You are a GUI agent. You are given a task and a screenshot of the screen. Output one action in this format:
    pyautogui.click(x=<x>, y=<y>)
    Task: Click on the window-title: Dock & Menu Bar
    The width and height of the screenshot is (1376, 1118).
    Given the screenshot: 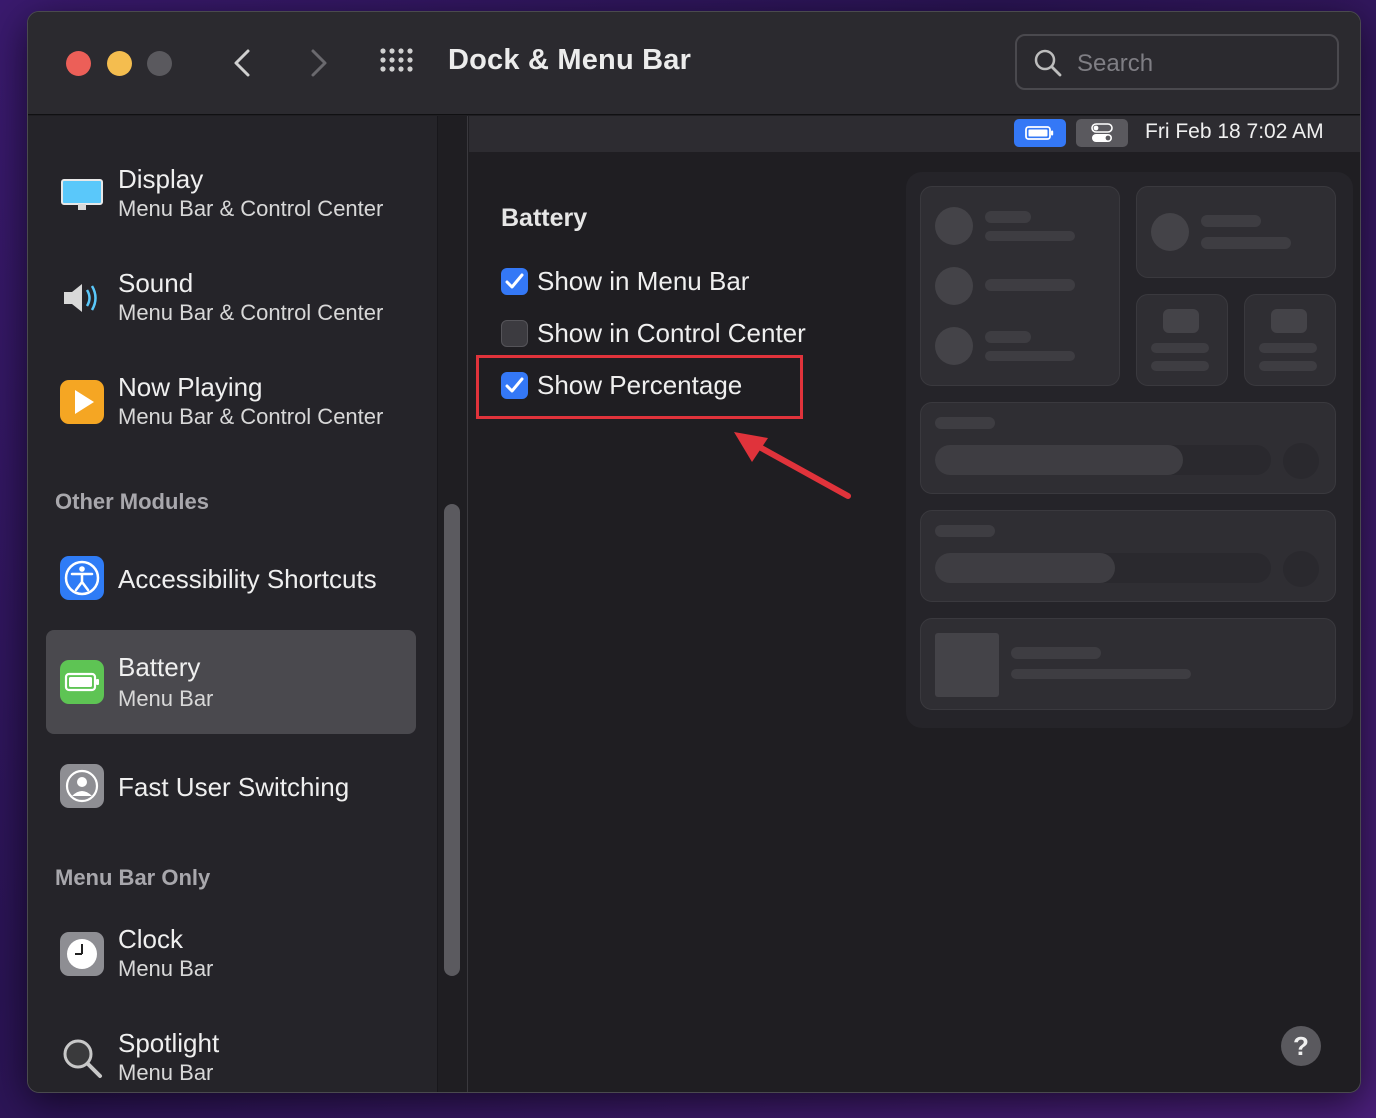 What is the action you would take?
    pyautogui.click(x=570, y=60)
    